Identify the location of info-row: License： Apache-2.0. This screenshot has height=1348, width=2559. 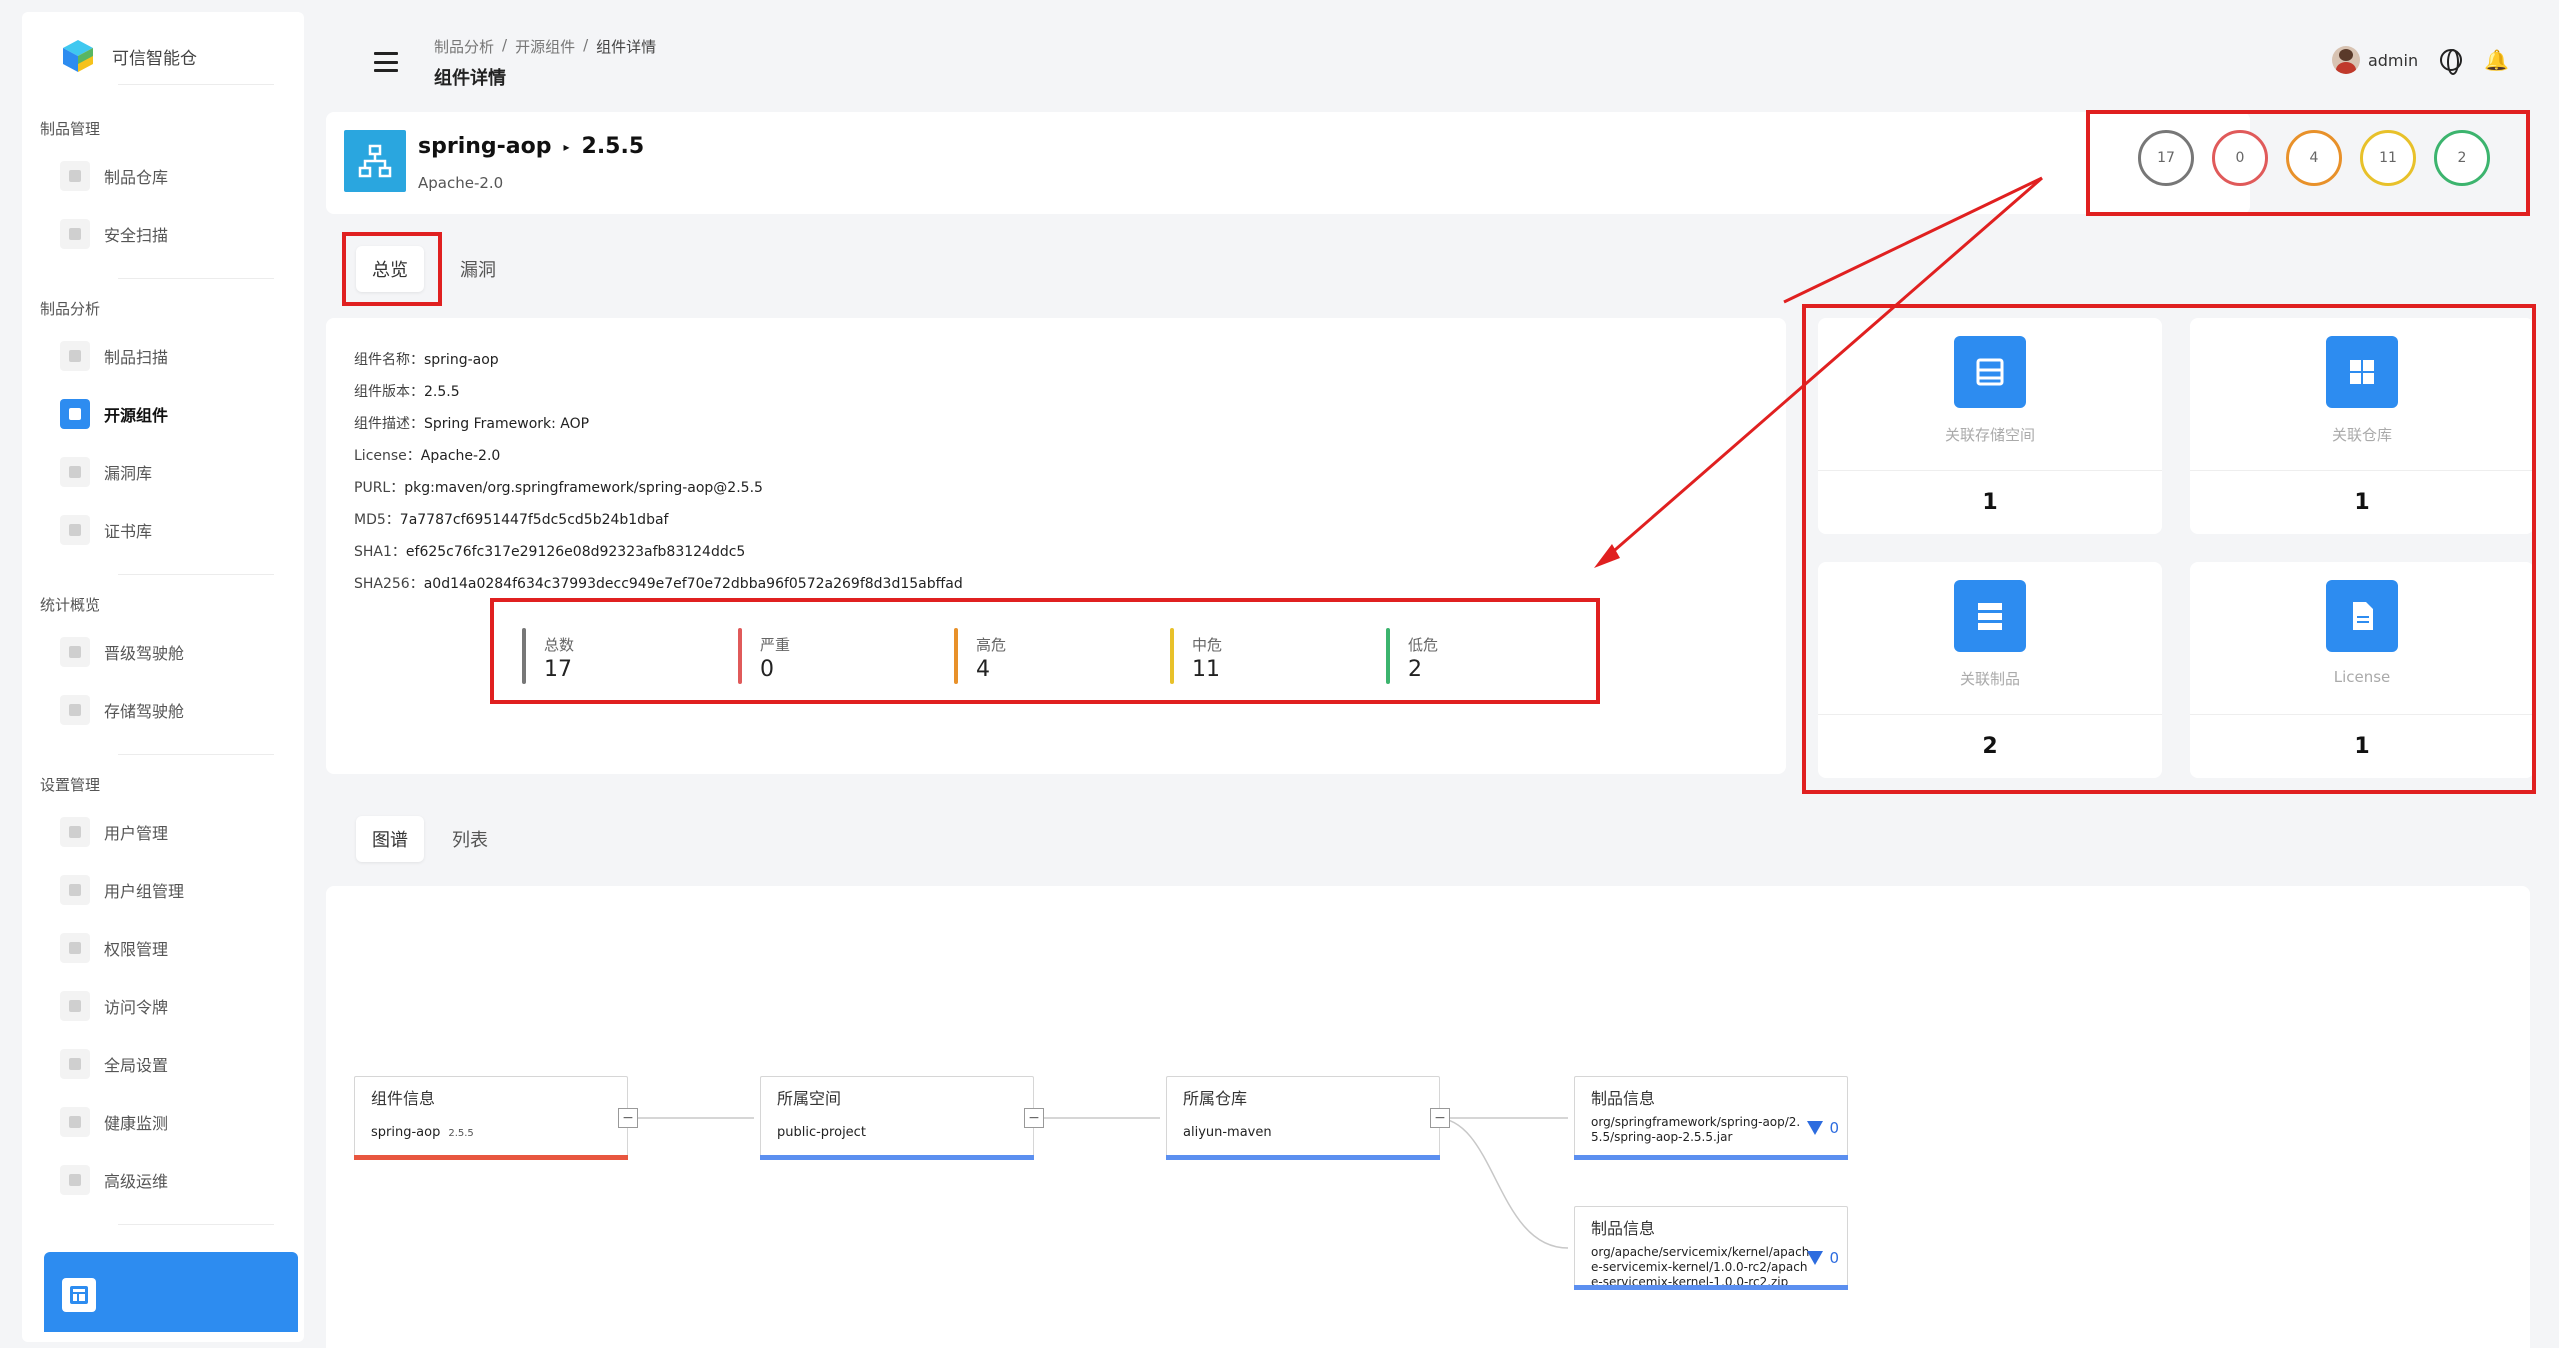
(658, 456).